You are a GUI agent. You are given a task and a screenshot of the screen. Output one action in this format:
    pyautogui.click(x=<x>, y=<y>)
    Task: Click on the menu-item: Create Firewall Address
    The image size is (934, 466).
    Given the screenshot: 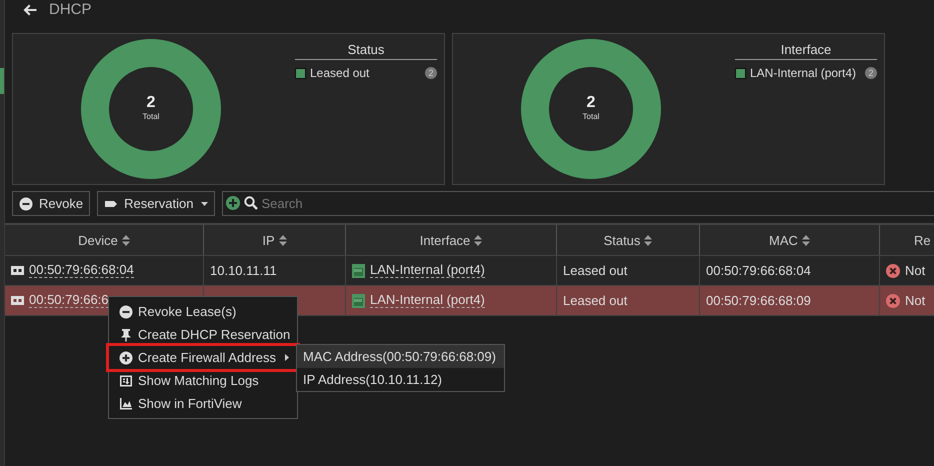 What is the action you would take?
    pyautogui.click(x=203, y=357)
    